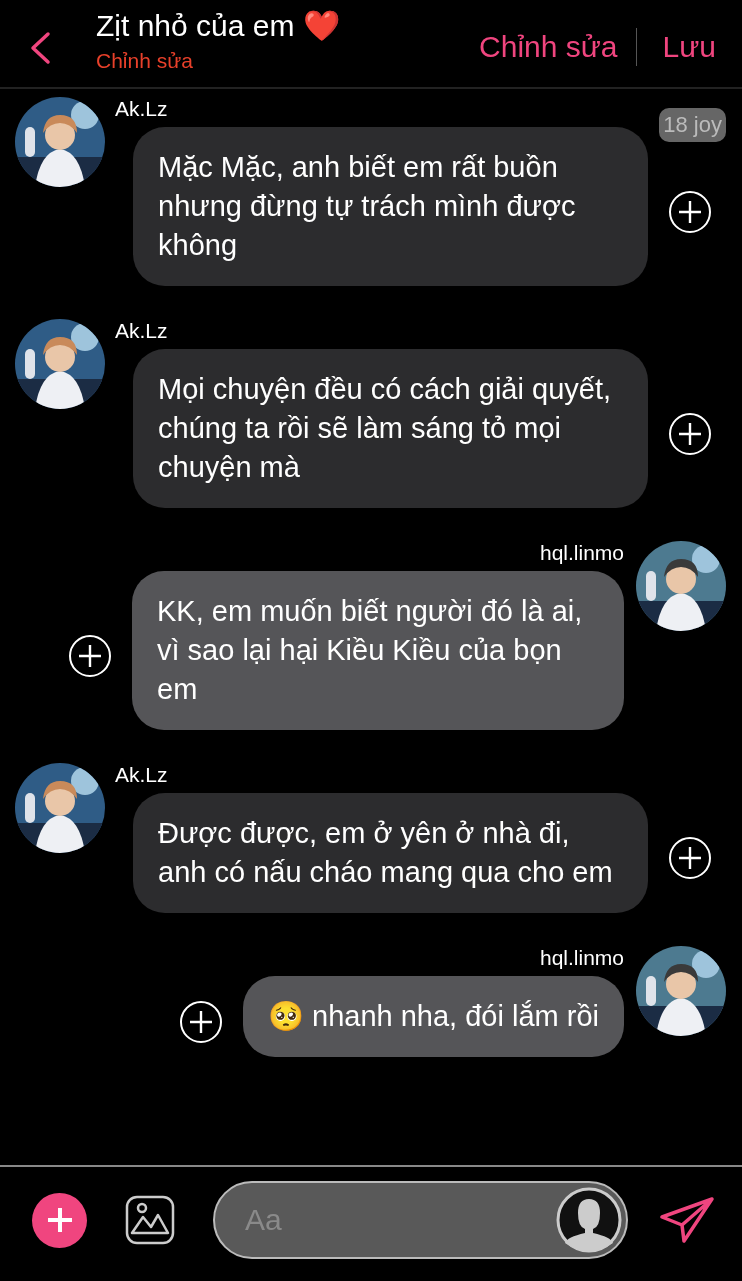  Describe the element at coordinates (548, 47) in the screenshot. I see `edit-button: Chỉnh sửa` at that location.